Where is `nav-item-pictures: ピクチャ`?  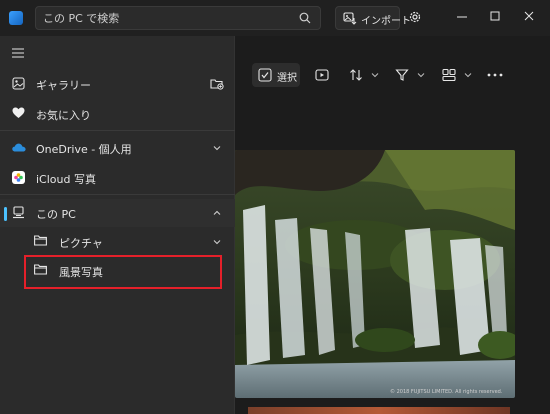 nav-item-pictures: ピクチャ is located at coordinates (117, 242).